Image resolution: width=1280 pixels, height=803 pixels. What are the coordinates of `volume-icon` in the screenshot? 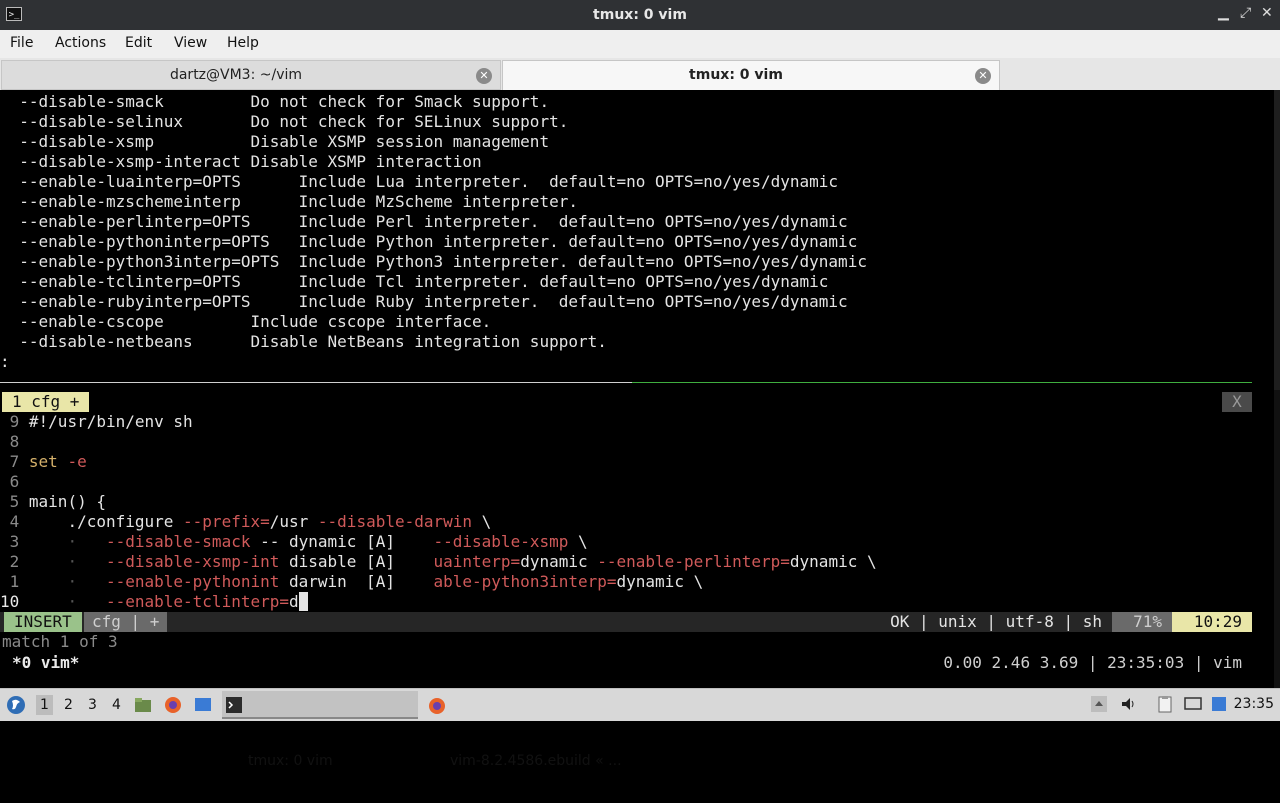 It's located at (1129, 704).